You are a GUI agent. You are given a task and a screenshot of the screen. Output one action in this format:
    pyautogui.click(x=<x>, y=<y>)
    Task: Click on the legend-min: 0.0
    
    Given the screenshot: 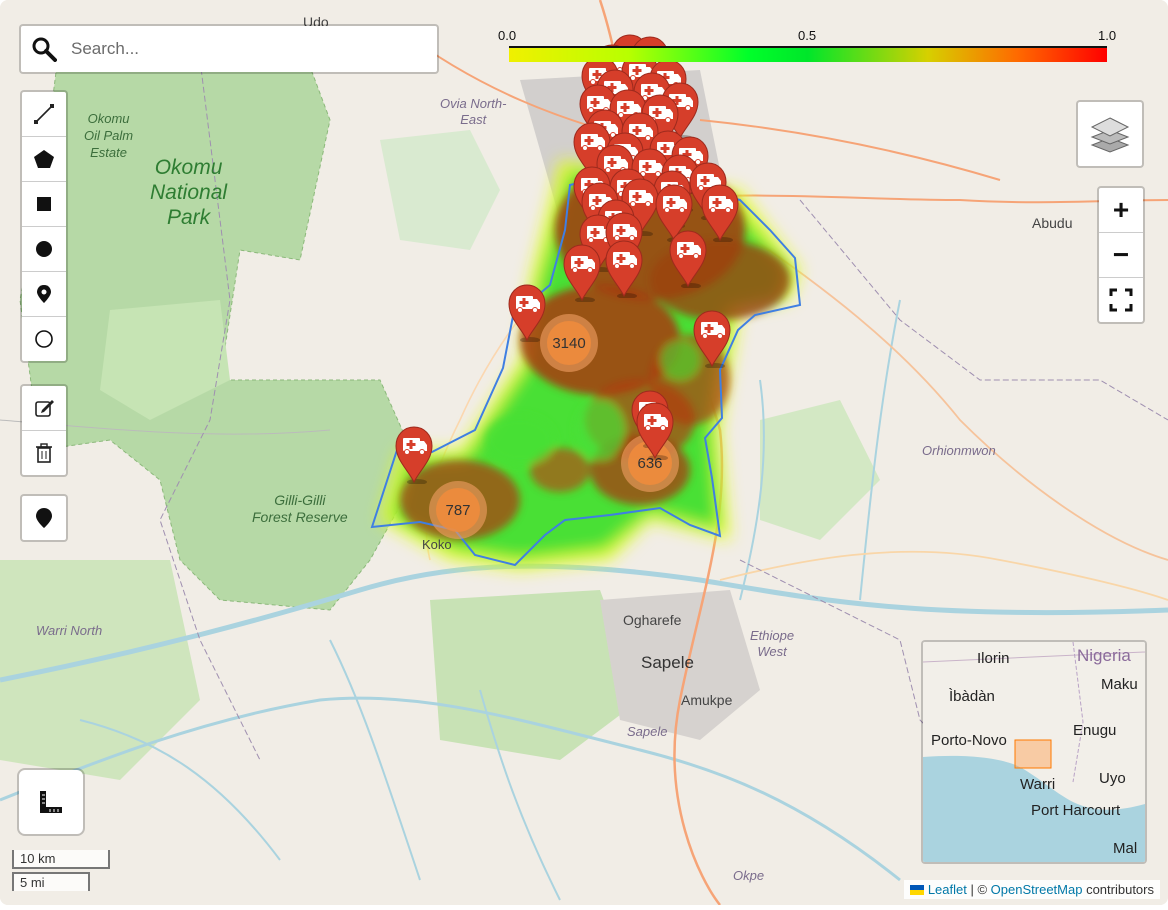 What is the action you would take?
    pyautogui.click(x=507, y=35)
    